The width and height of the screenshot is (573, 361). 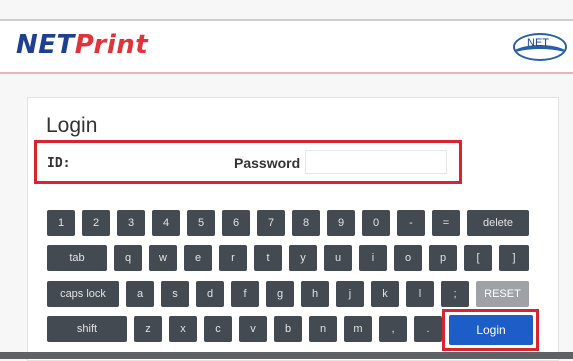 What do you see at coordinates (280, 294) in the screenshot?
I see `key-g: g` at bounding box center [280, 294].